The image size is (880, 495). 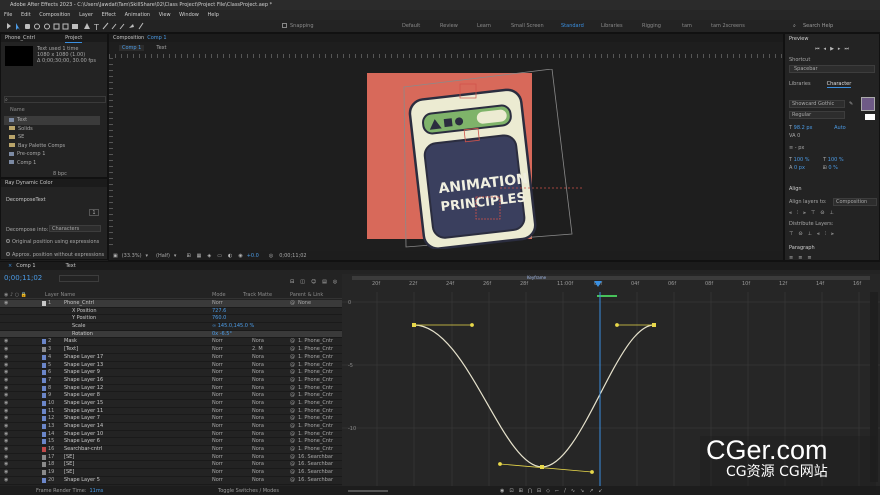 I want to click on zoom-dropdown: (33.3%), so click(x=132, y=256).